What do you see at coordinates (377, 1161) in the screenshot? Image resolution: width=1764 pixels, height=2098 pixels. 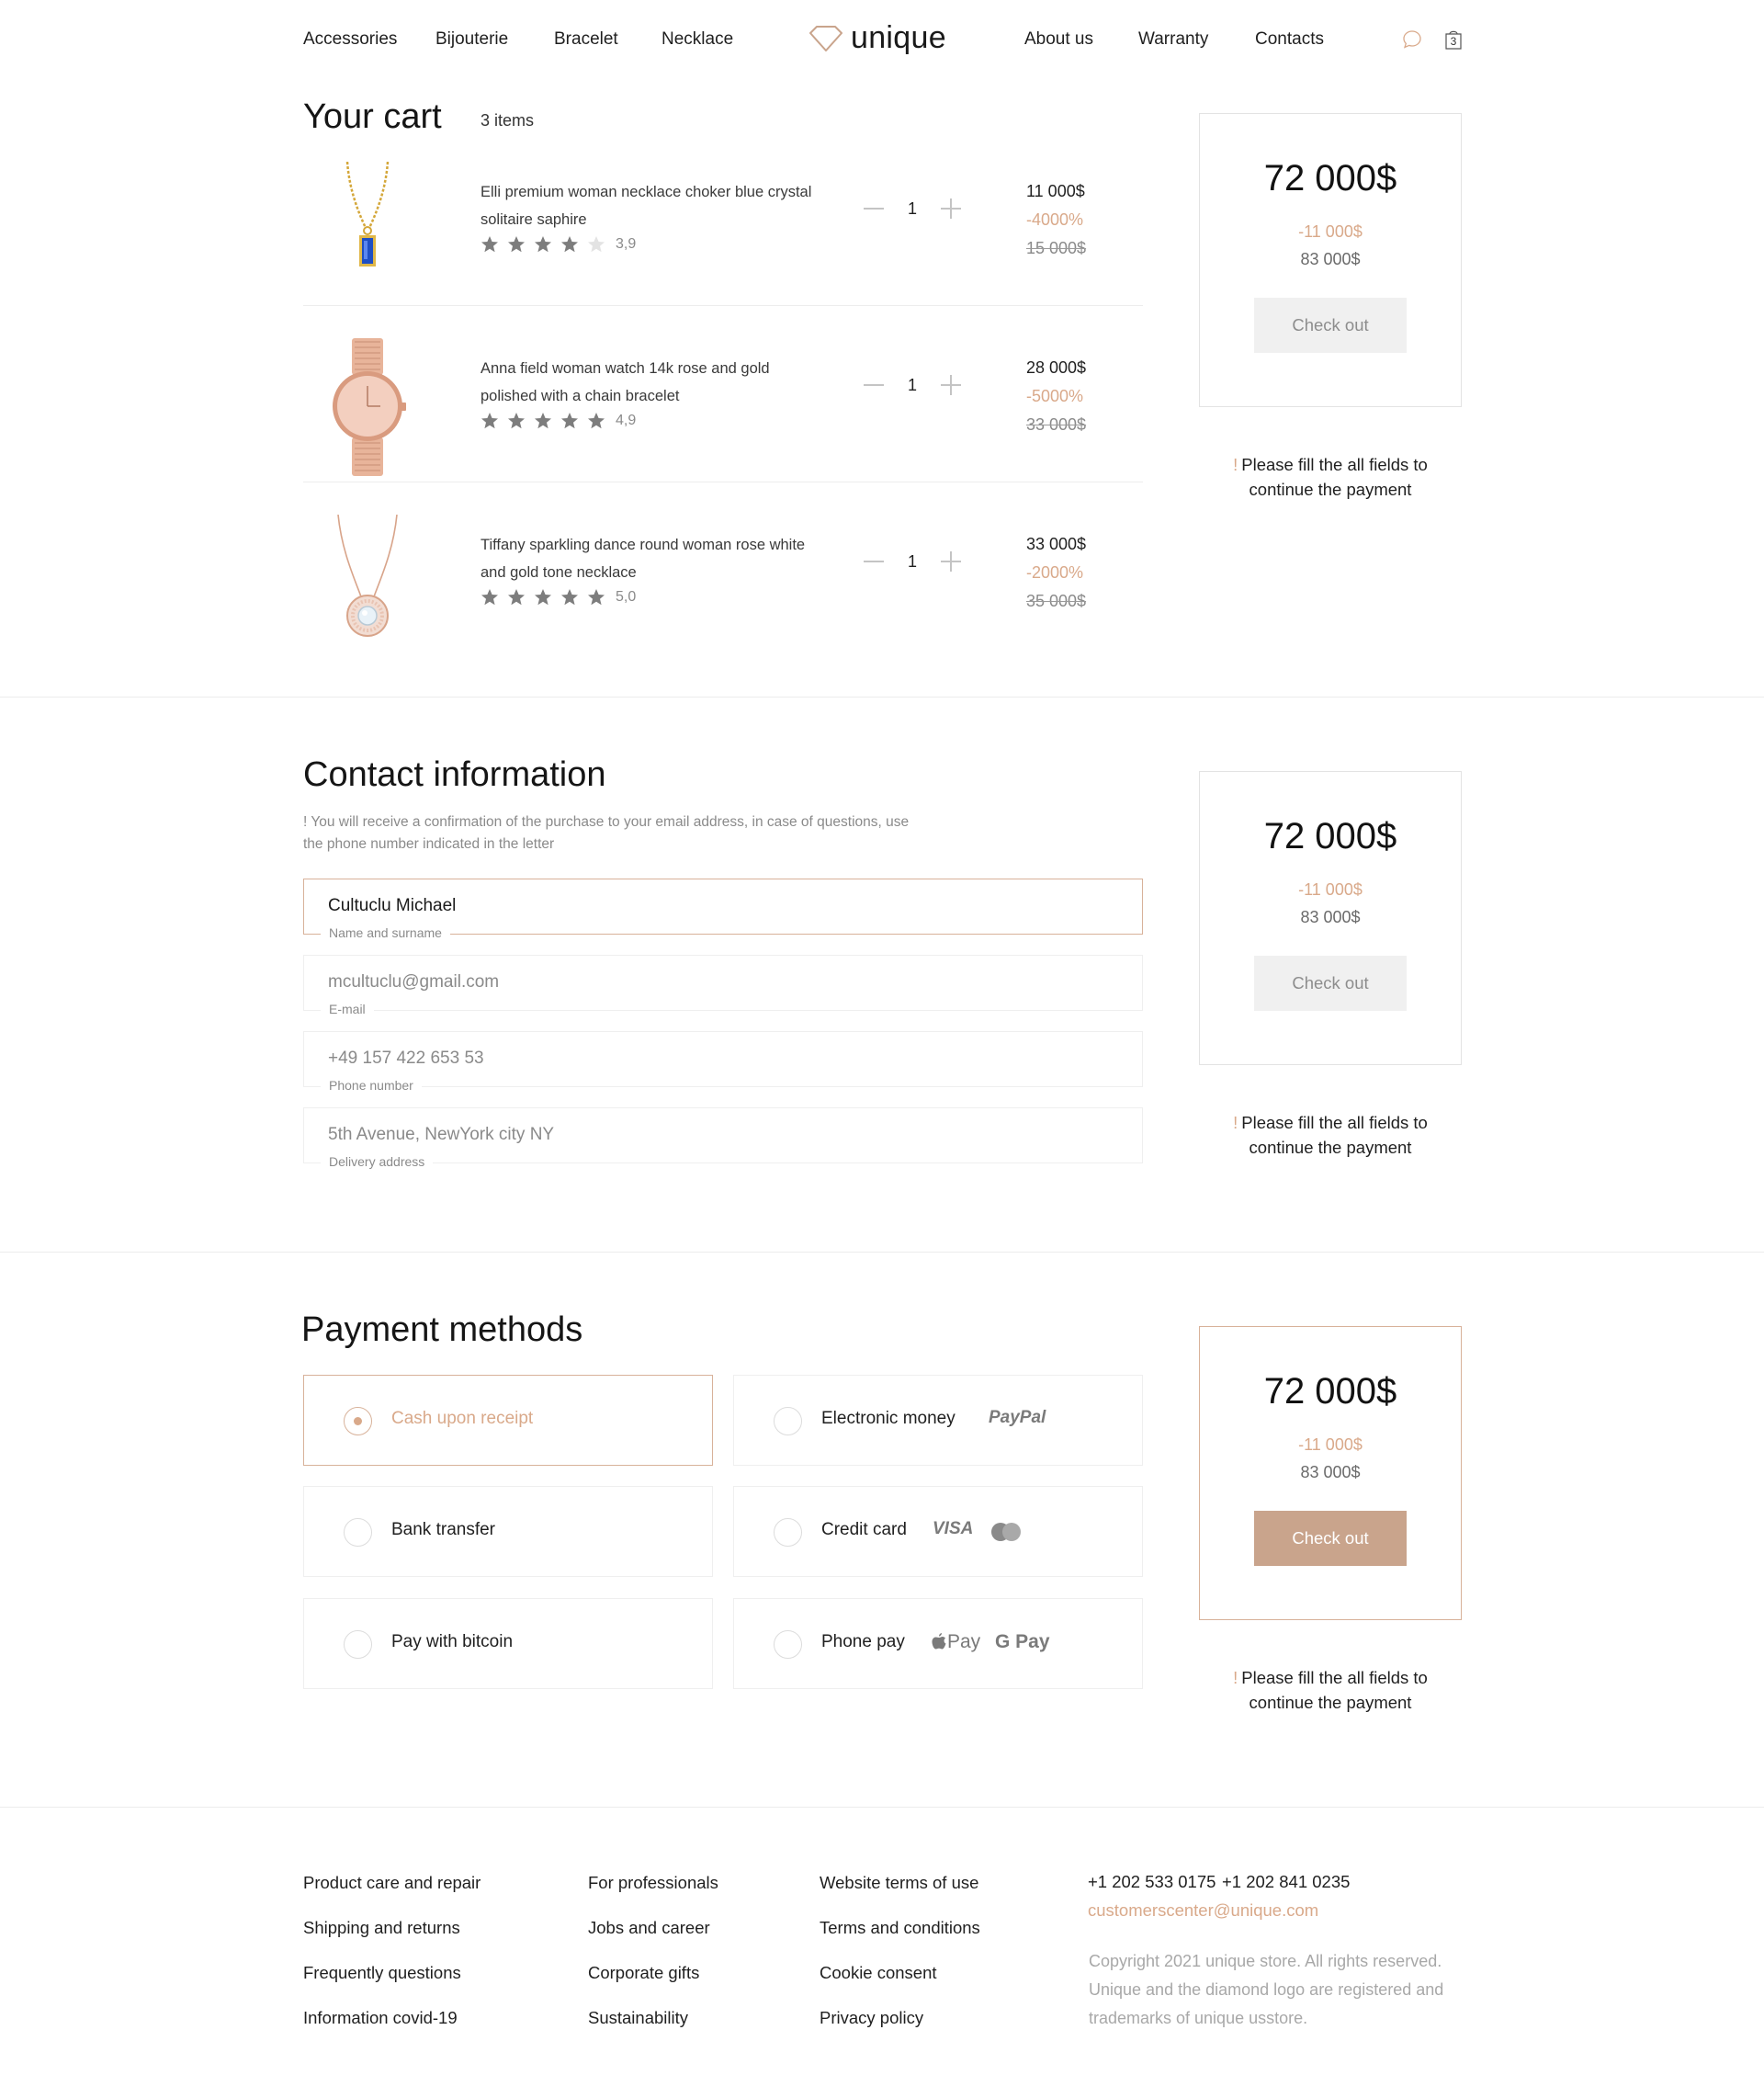 I see `address-field-label: Delivery address` at bounding box center [377, 1161].